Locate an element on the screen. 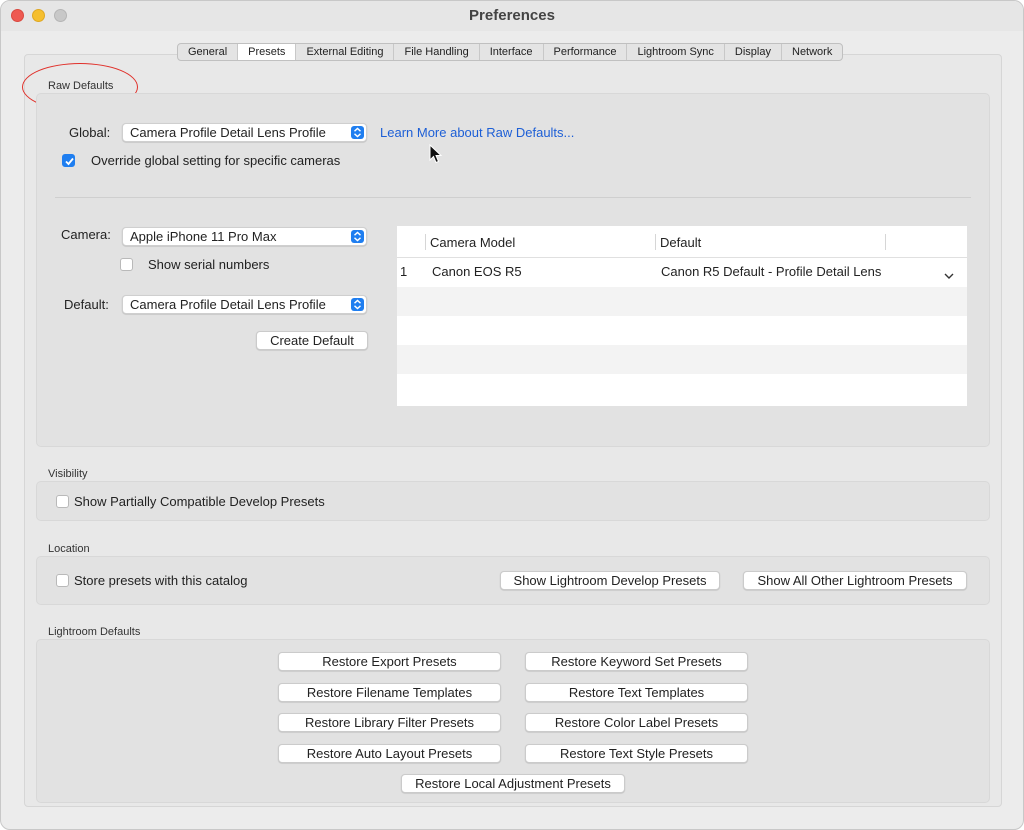 The width and height of the screenshot is (1024, 830). title-bar: Preferences is located at coordinates (512, 16).